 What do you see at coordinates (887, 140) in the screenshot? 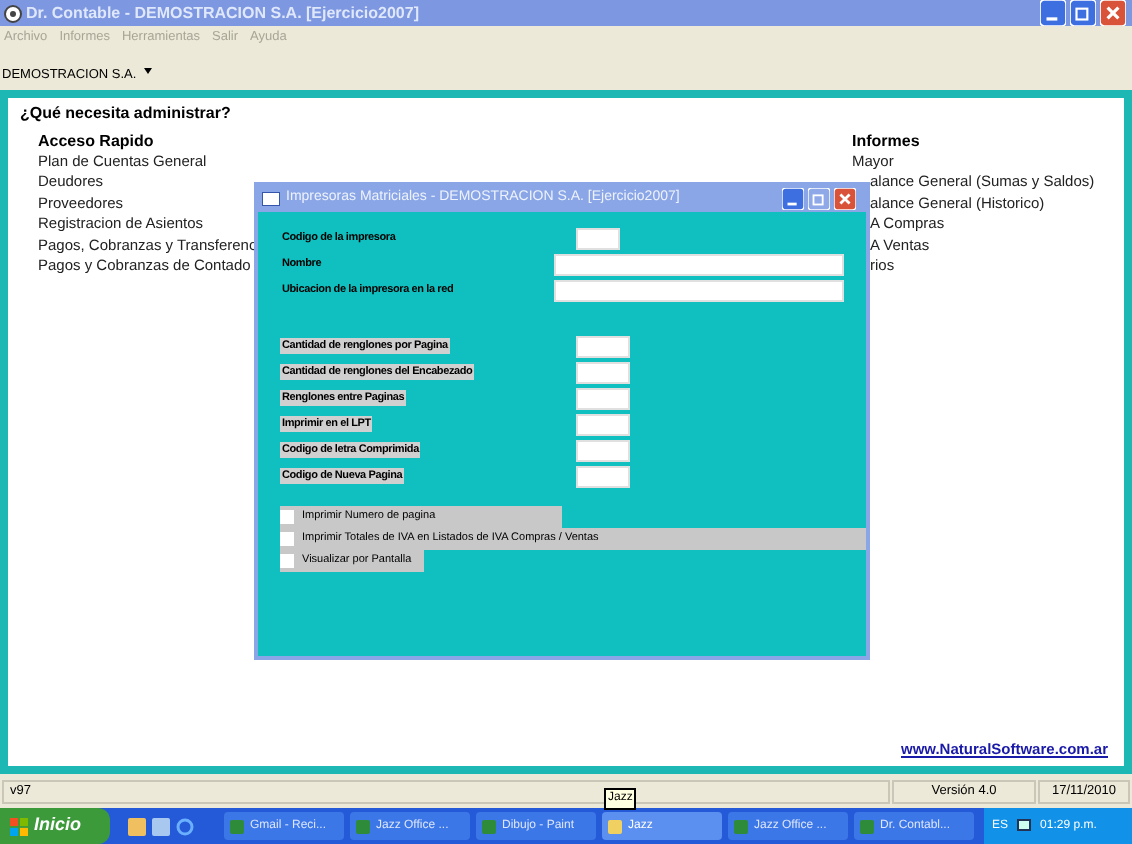
I see `section-title: Informes` at bounding box center [887, 140].